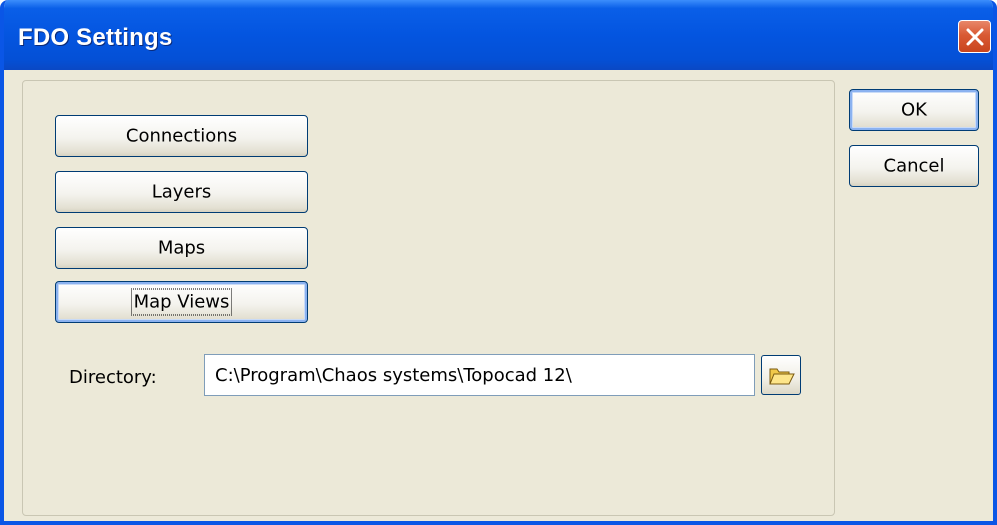  I want to click on map-views-button-label: Map Views, so click(181, 302).